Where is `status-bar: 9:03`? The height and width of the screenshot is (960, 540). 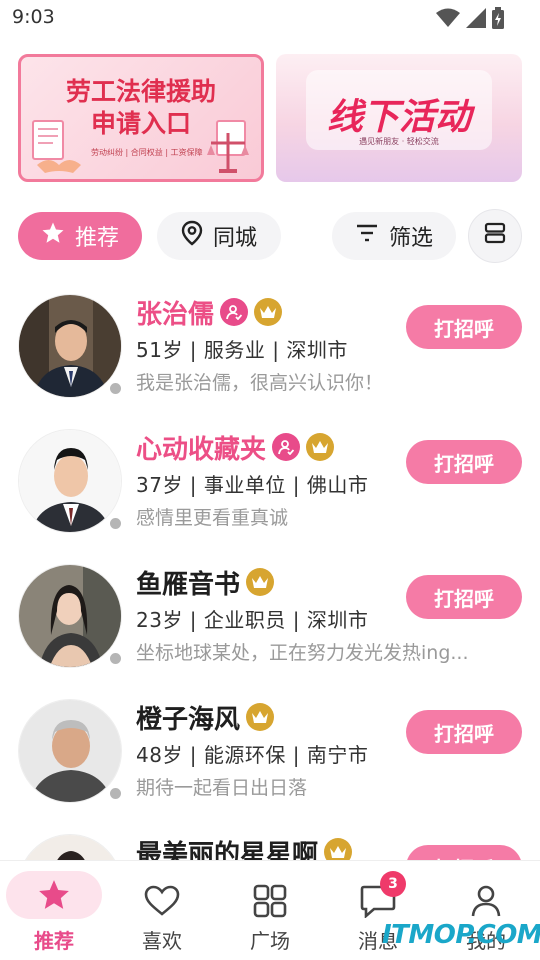
status-bar: 9:03 is located at coordinates (270, 18).